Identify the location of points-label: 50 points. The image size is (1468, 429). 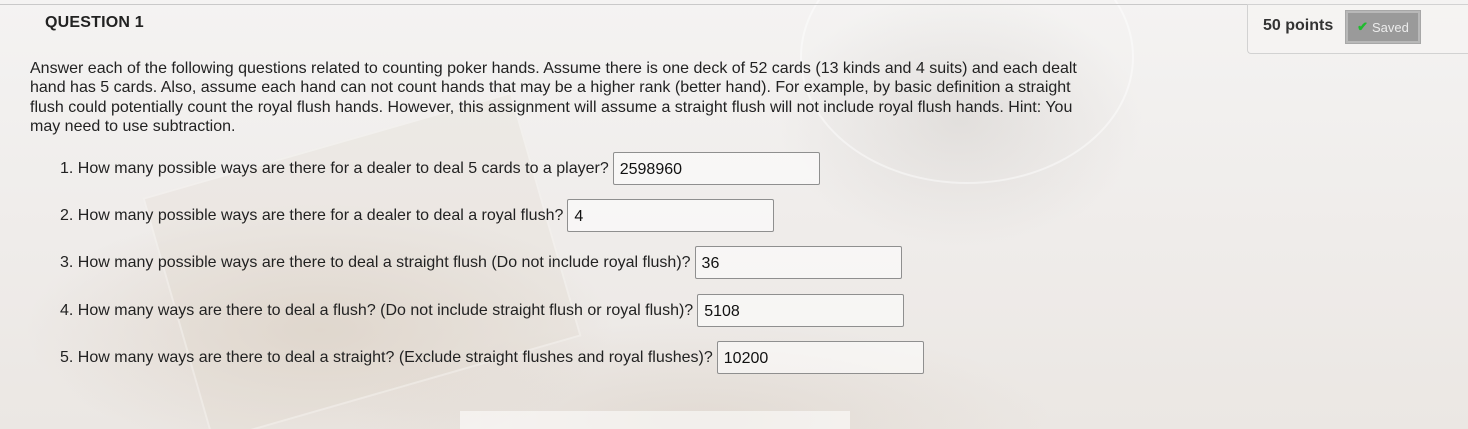
(1298, 25).